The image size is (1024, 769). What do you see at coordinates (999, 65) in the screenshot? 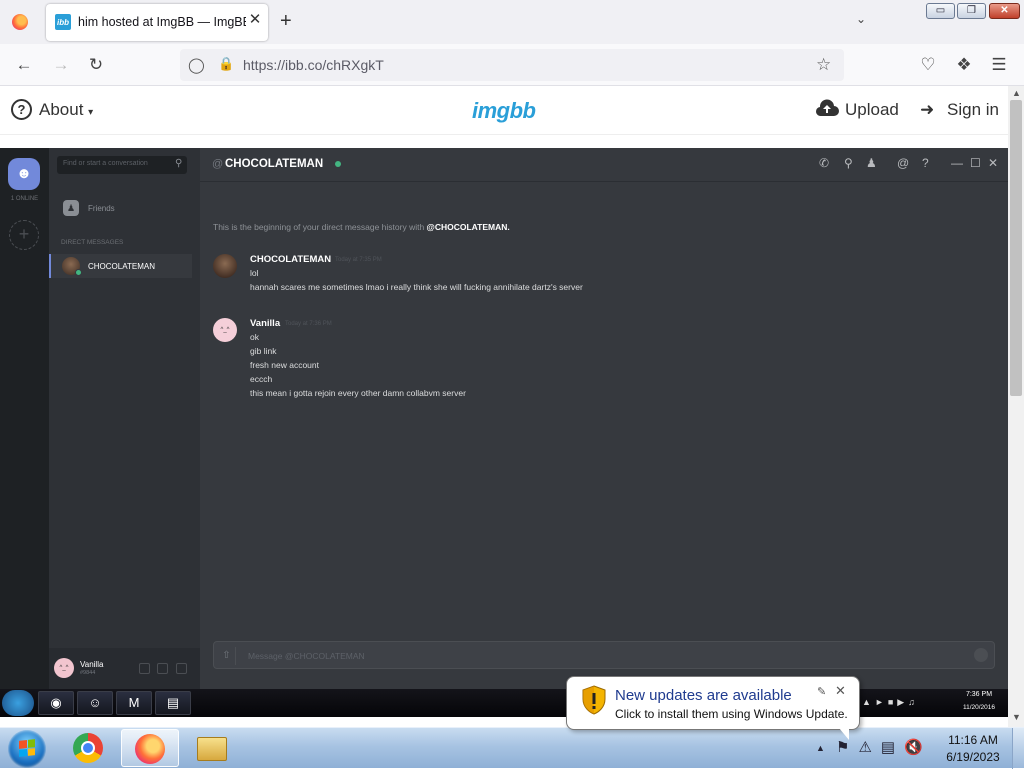
I see `hamburger-menu-icon: ☰` at bounding box center [999, 65].